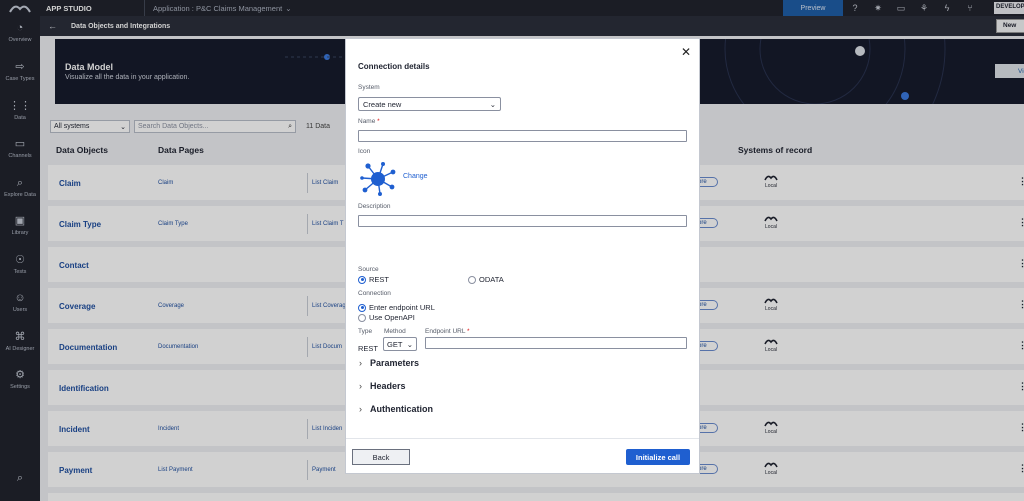  I want to click on system-label: System, so click(369, 87).